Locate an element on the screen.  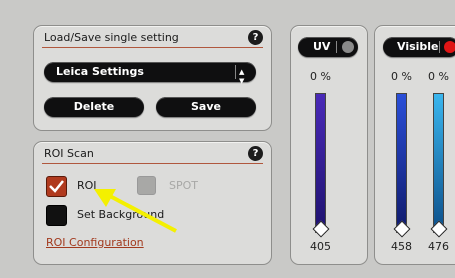
settings-select-value: Leica Settings is located at coordinates (100, 71).